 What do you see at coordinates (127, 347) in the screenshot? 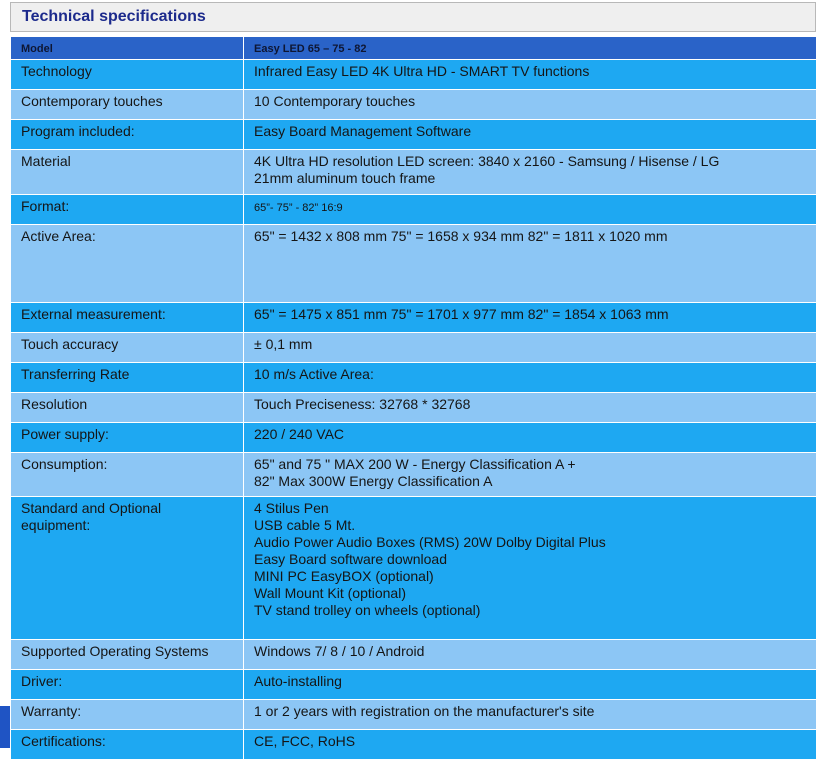
I see `spec-label: Touch accuracy` at bounding box center [127, 347].